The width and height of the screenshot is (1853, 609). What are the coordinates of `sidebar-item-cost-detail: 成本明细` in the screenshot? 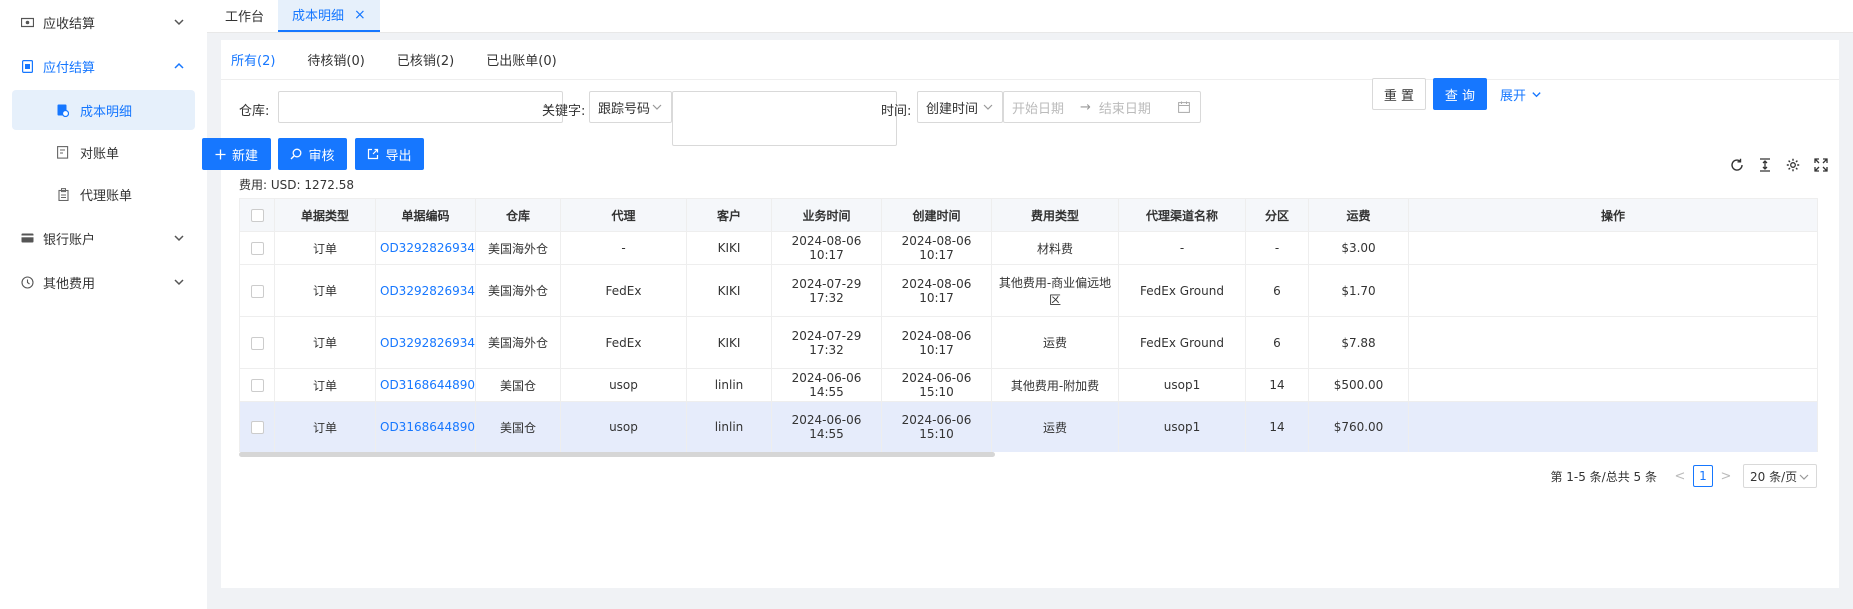 It's located at (103, 110).